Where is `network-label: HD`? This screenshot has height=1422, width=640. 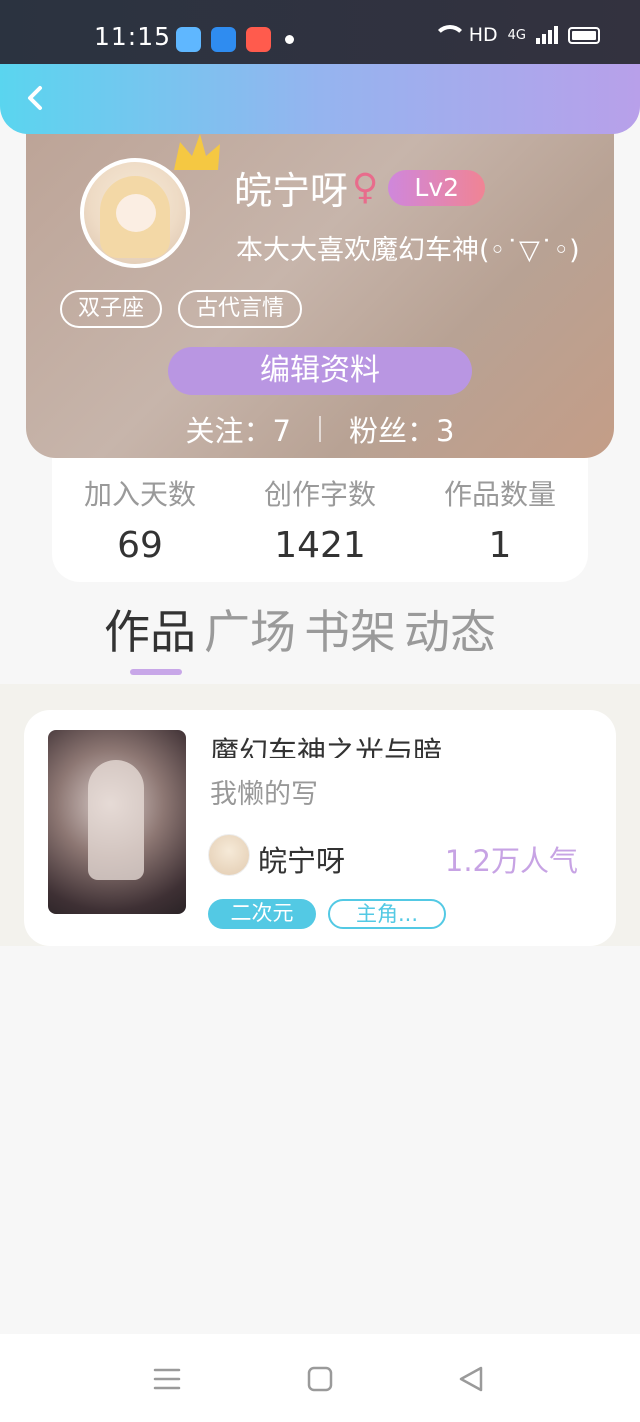 network-label: HD is located at coordinates (483, 35).